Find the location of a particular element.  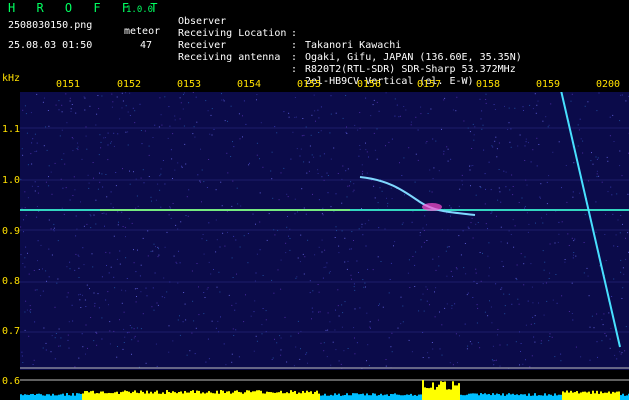

time-tick-label: 0152 is located at coordinates (129, 84).